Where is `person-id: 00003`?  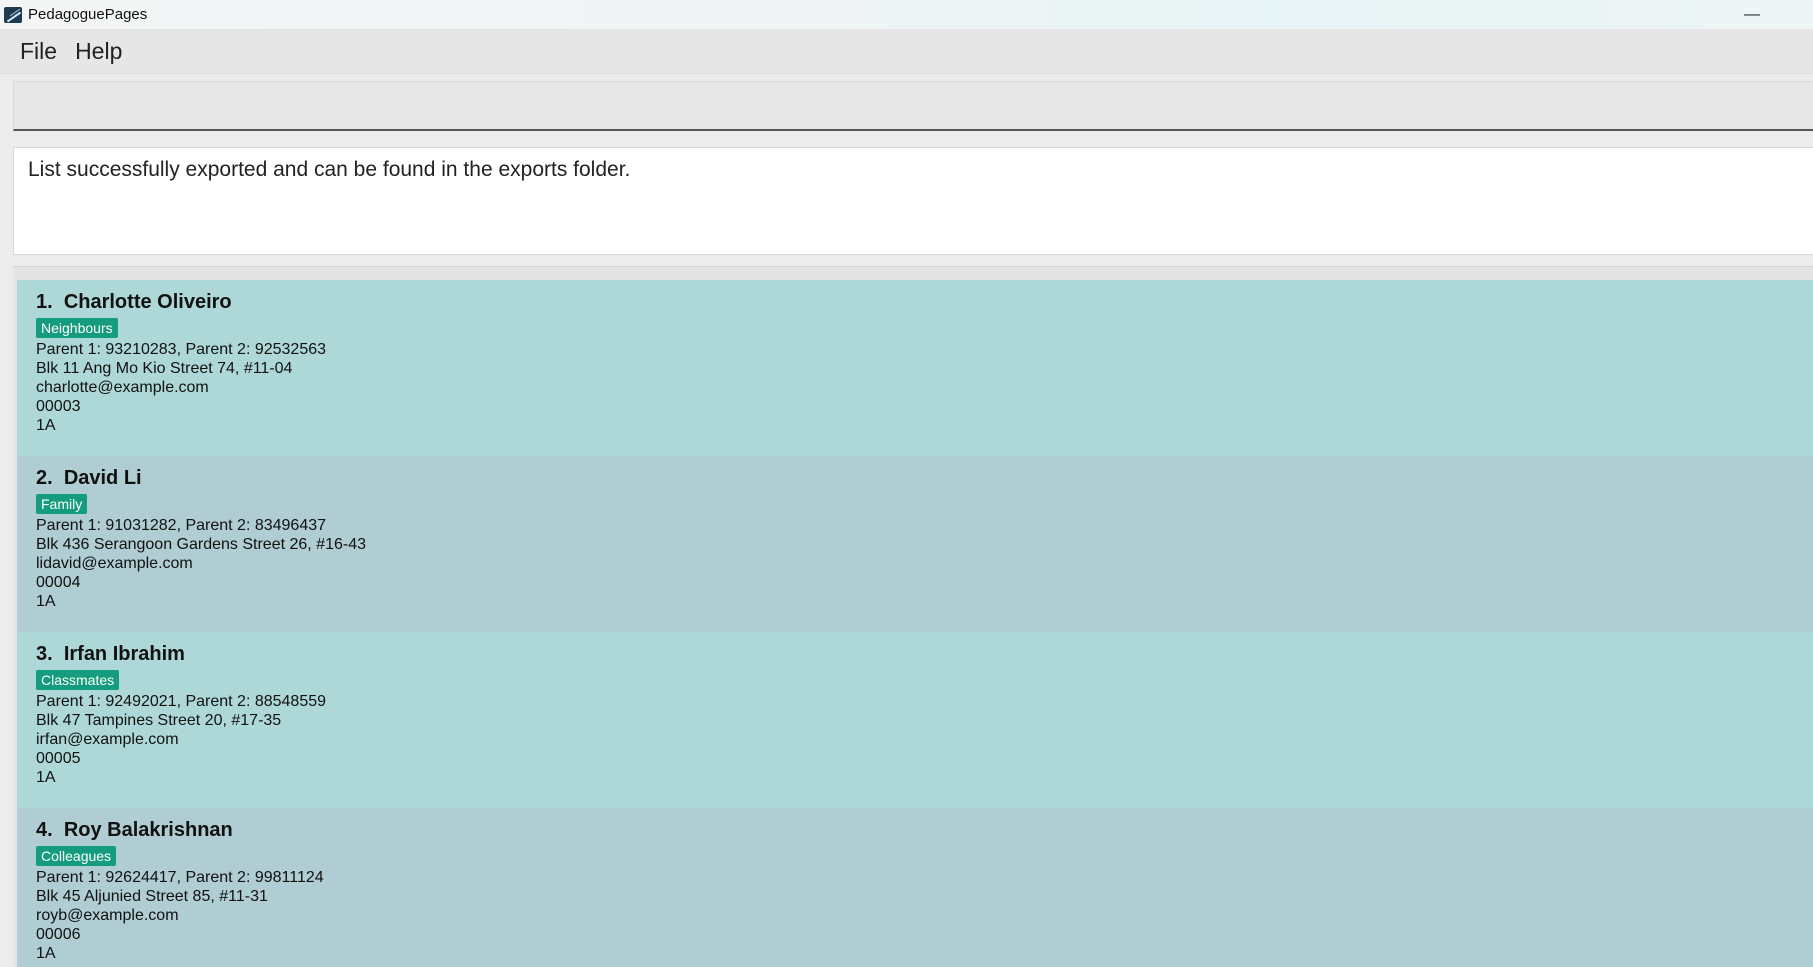
person-id: 00003 is located at coordinates (58, 406).